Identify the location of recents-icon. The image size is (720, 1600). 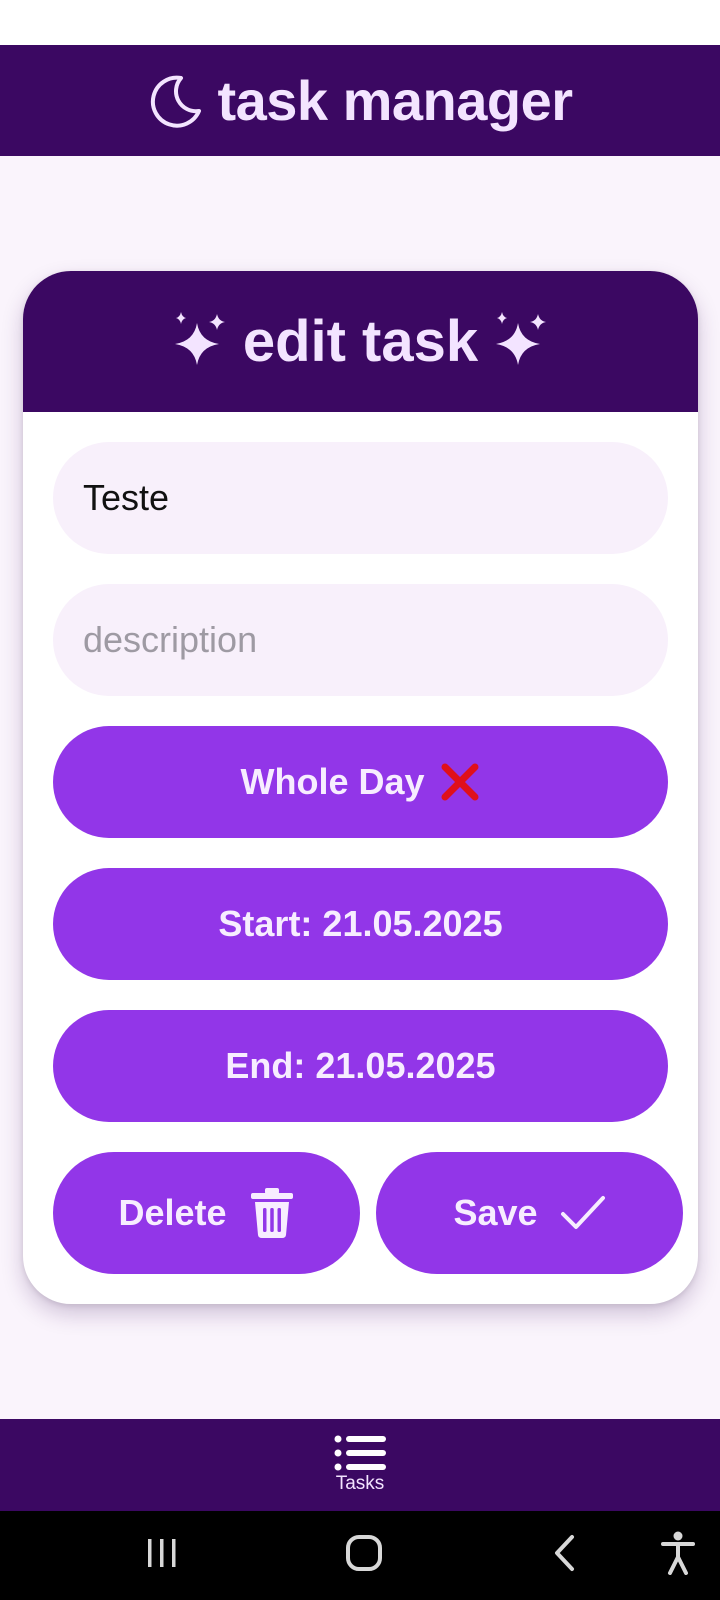
(162, 1553).